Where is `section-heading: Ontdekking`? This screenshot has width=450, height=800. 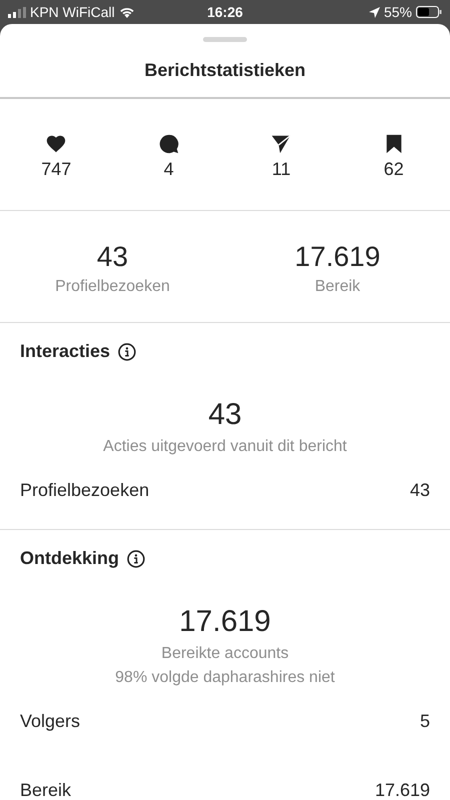
section-heading: Ontdekking is located at coordinates (70, 558).